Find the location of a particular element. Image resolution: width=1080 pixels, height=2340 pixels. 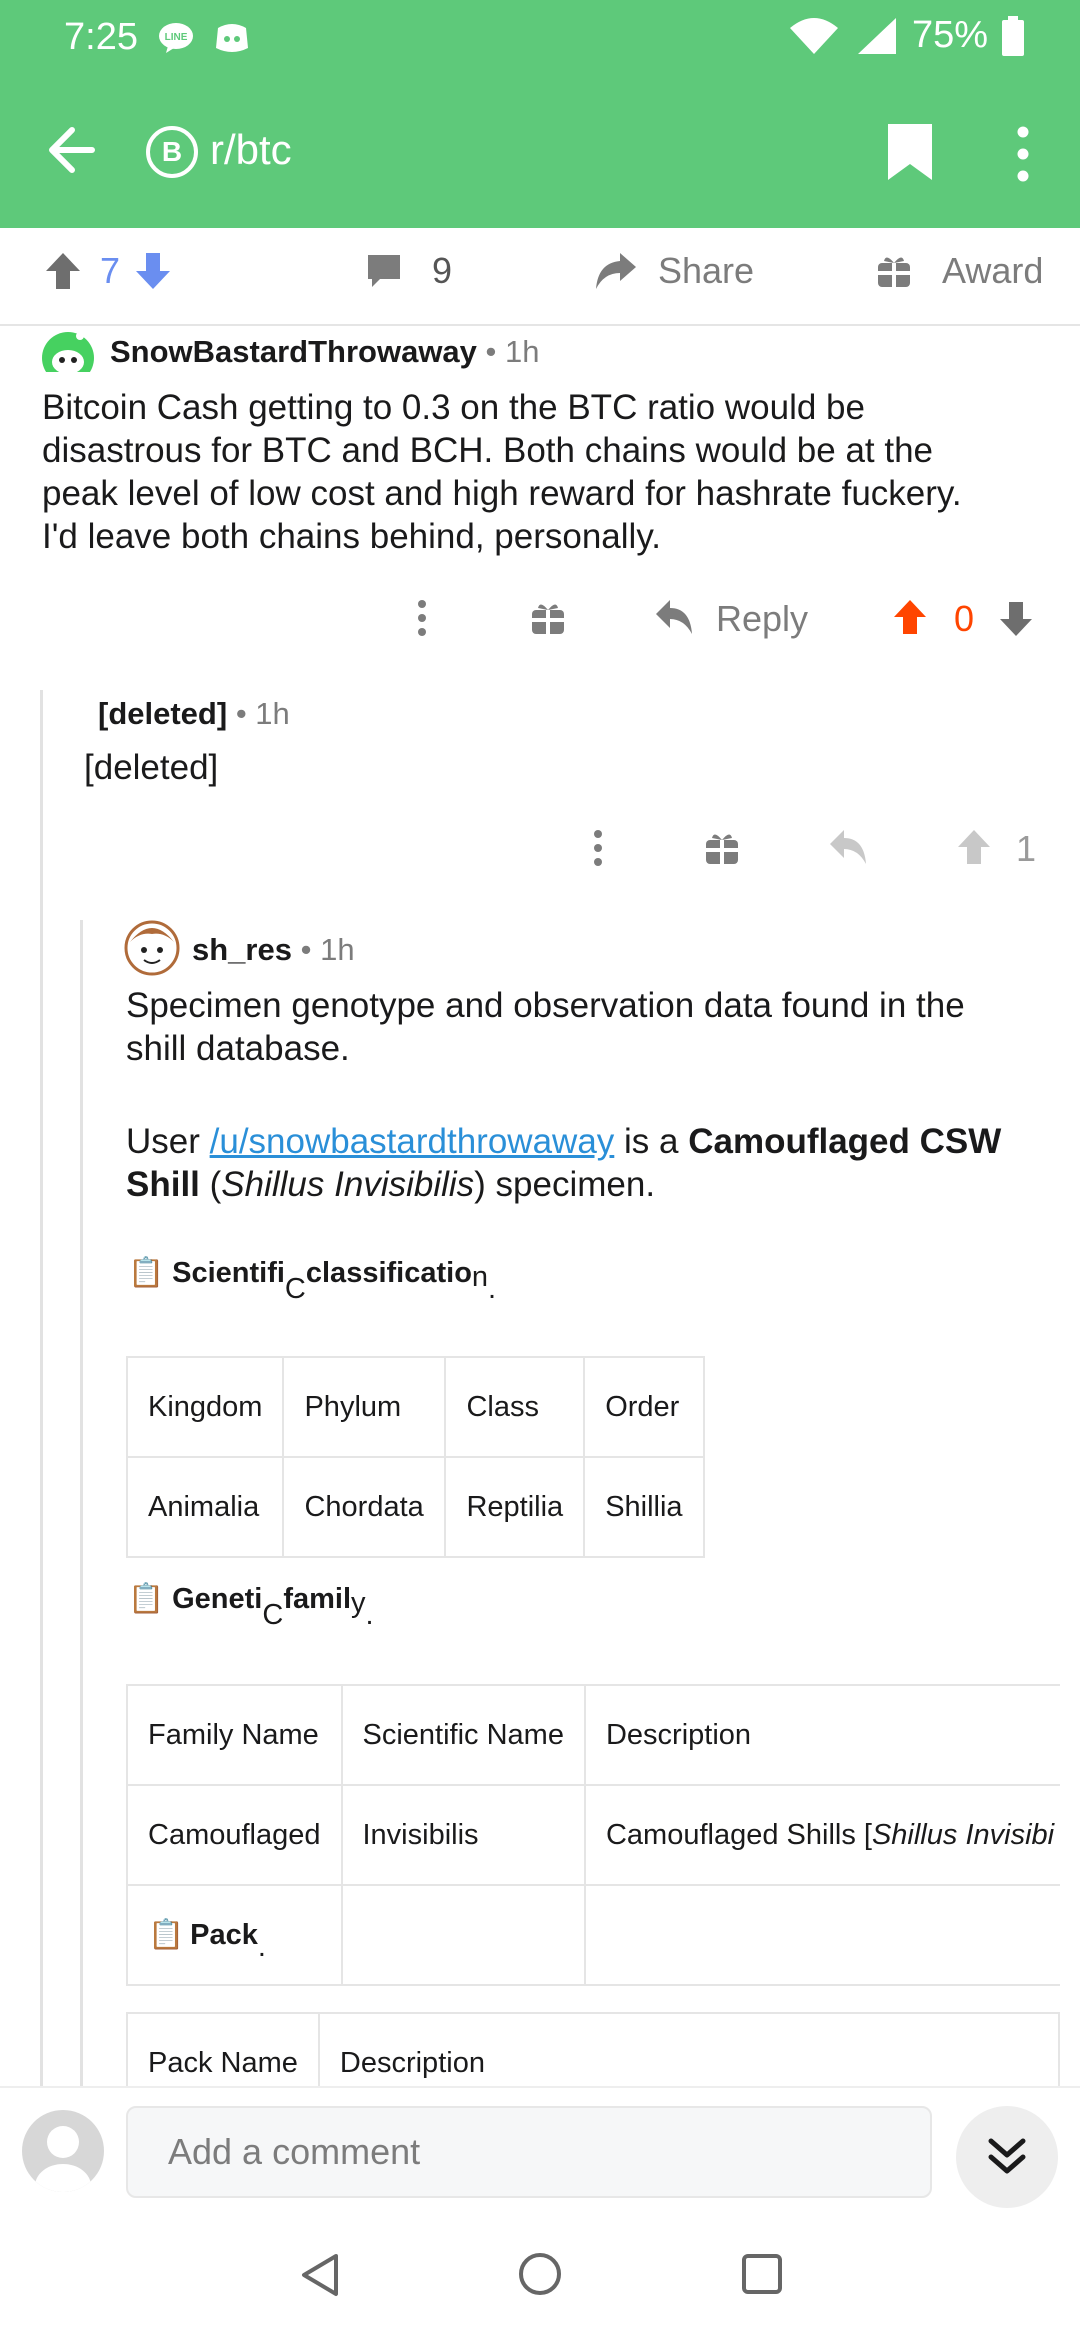

share-arrow-icon is located at coordinates (616, 271).